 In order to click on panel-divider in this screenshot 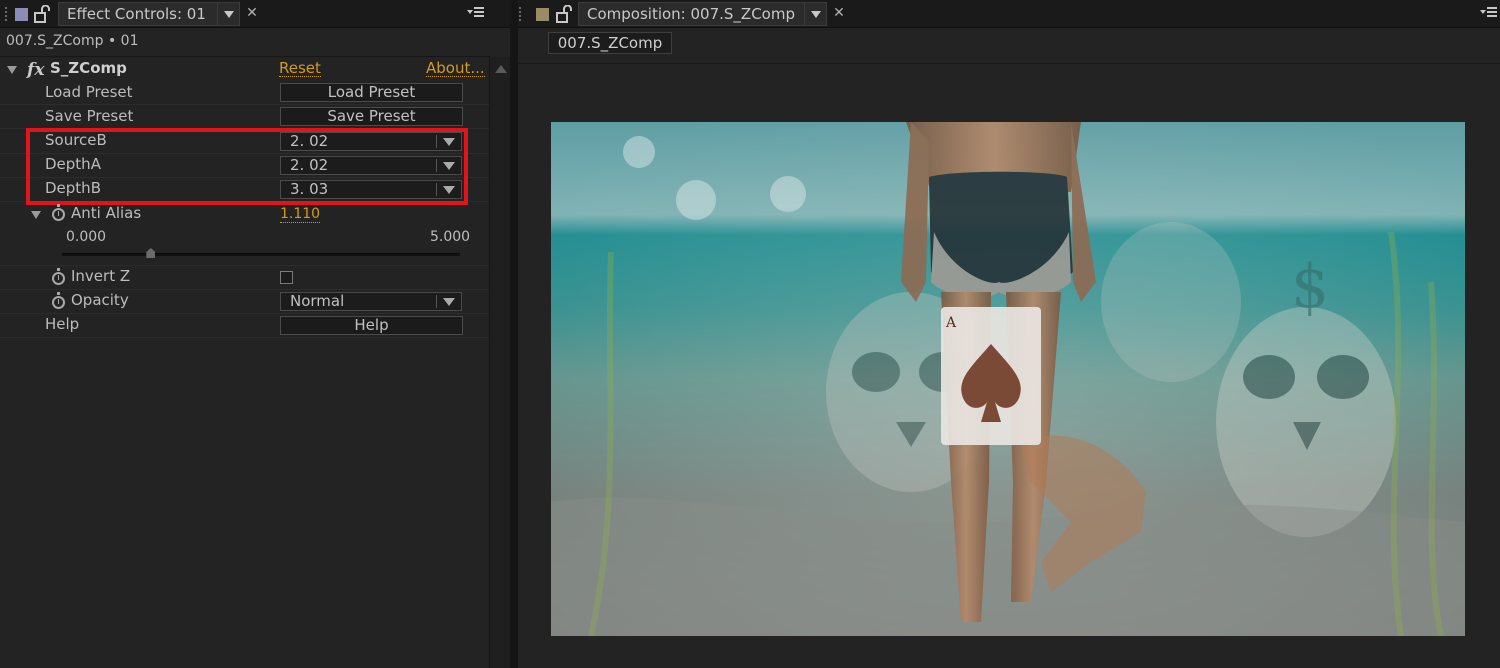, I will do `click(514, 334)`.